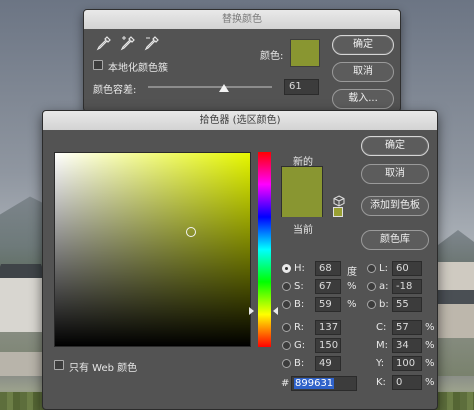 This screenshot has height=410, width=474. Describe the element at coordinates (407, 363) in the screenshot. I see `y-input: 100` at that location.